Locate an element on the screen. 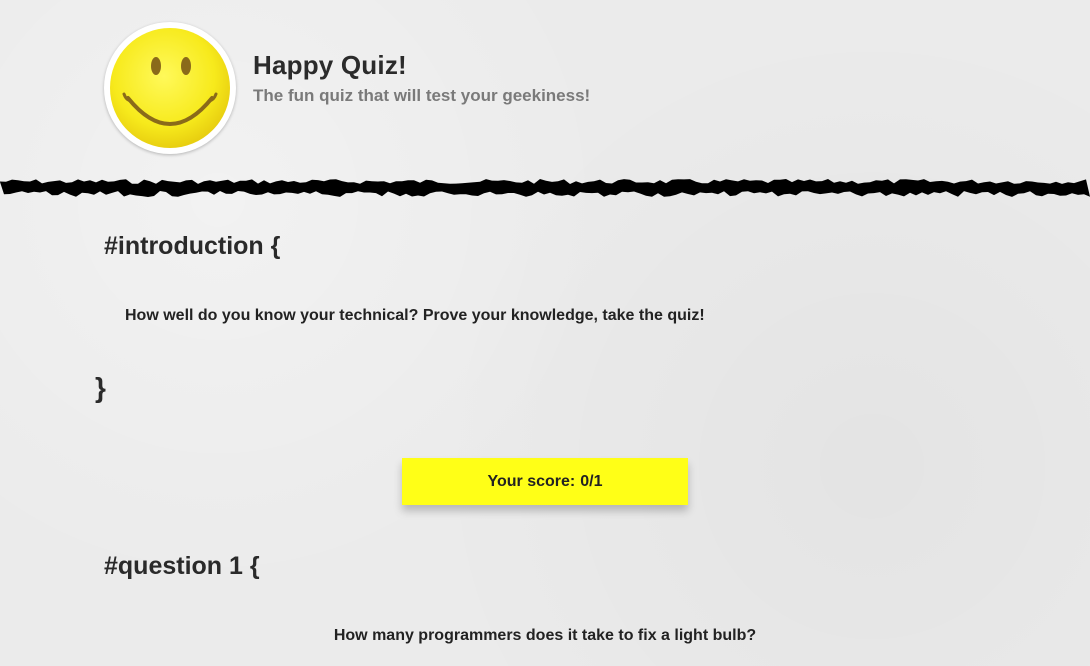  torn-divider is located at coordinates (545, 188).